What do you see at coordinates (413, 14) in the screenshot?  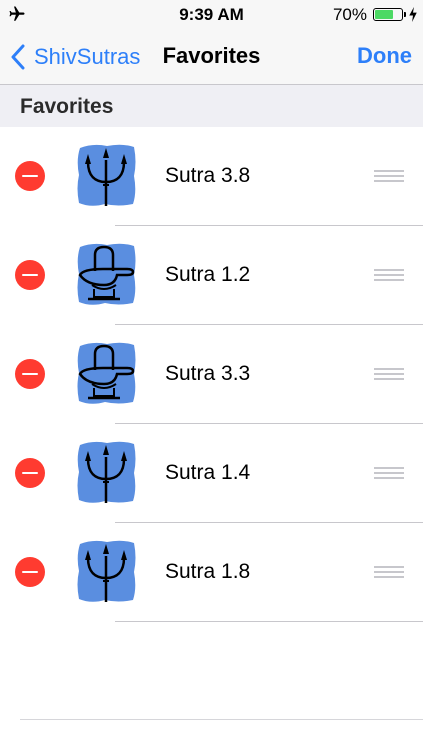 I see `charging-bolt-icon` at bounding box center [413, 14].